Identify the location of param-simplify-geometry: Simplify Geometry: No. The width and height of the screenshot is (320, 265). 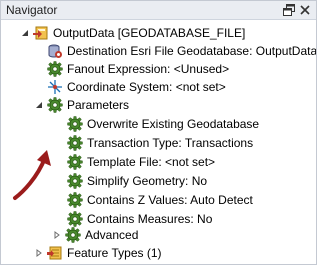
(137, 181).